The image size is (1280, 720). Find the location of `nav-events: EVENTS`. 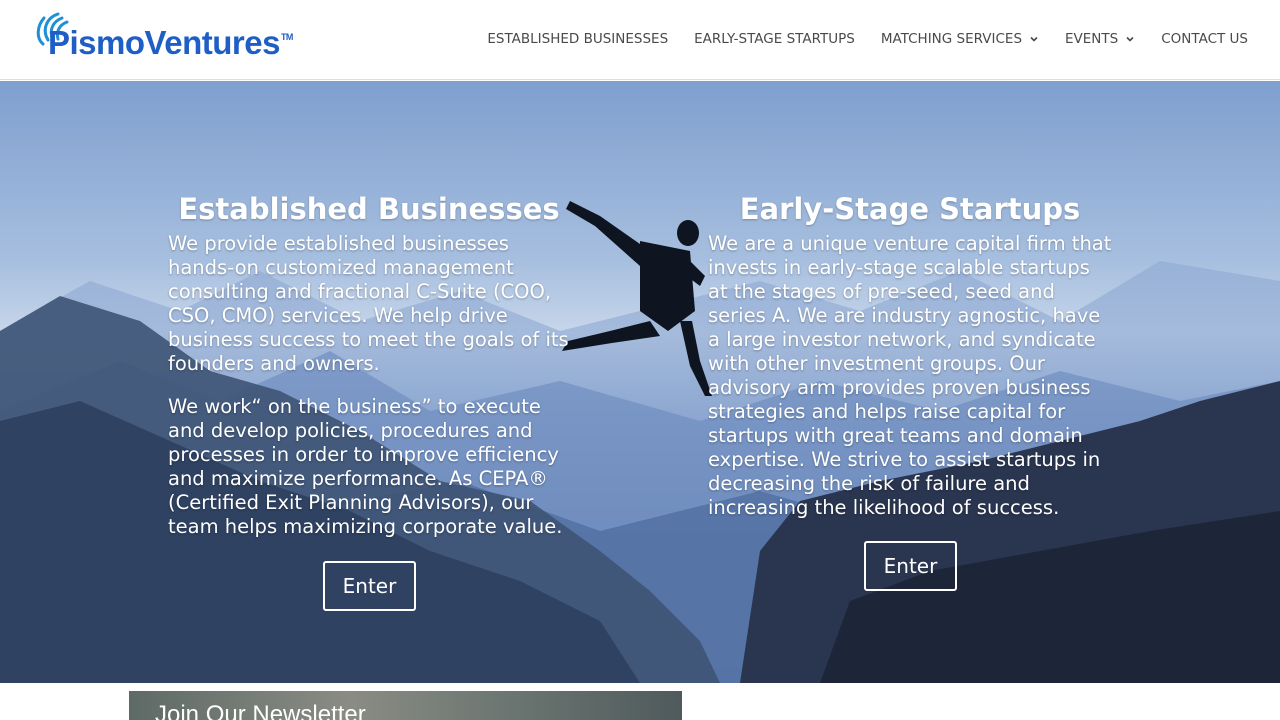

nav-events: EVENTS is located at coordinates (1100, 39).